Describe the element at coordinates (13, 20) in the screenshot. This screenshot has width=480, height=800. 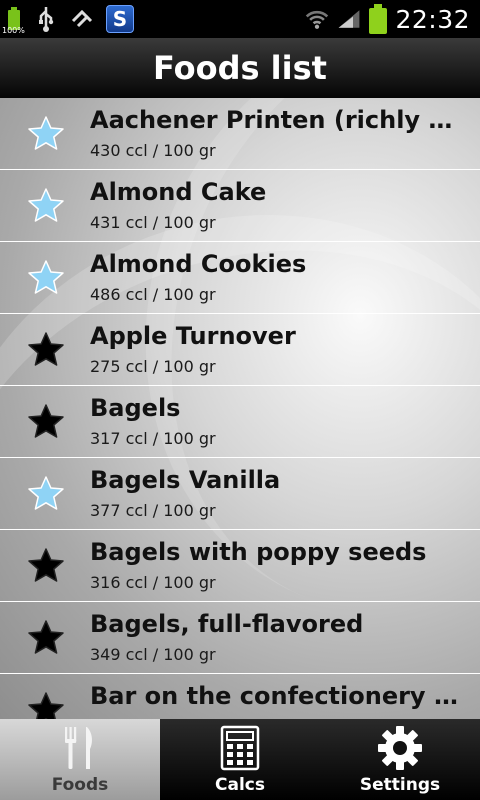
I see `battery-full-icon: 100%` at that location.